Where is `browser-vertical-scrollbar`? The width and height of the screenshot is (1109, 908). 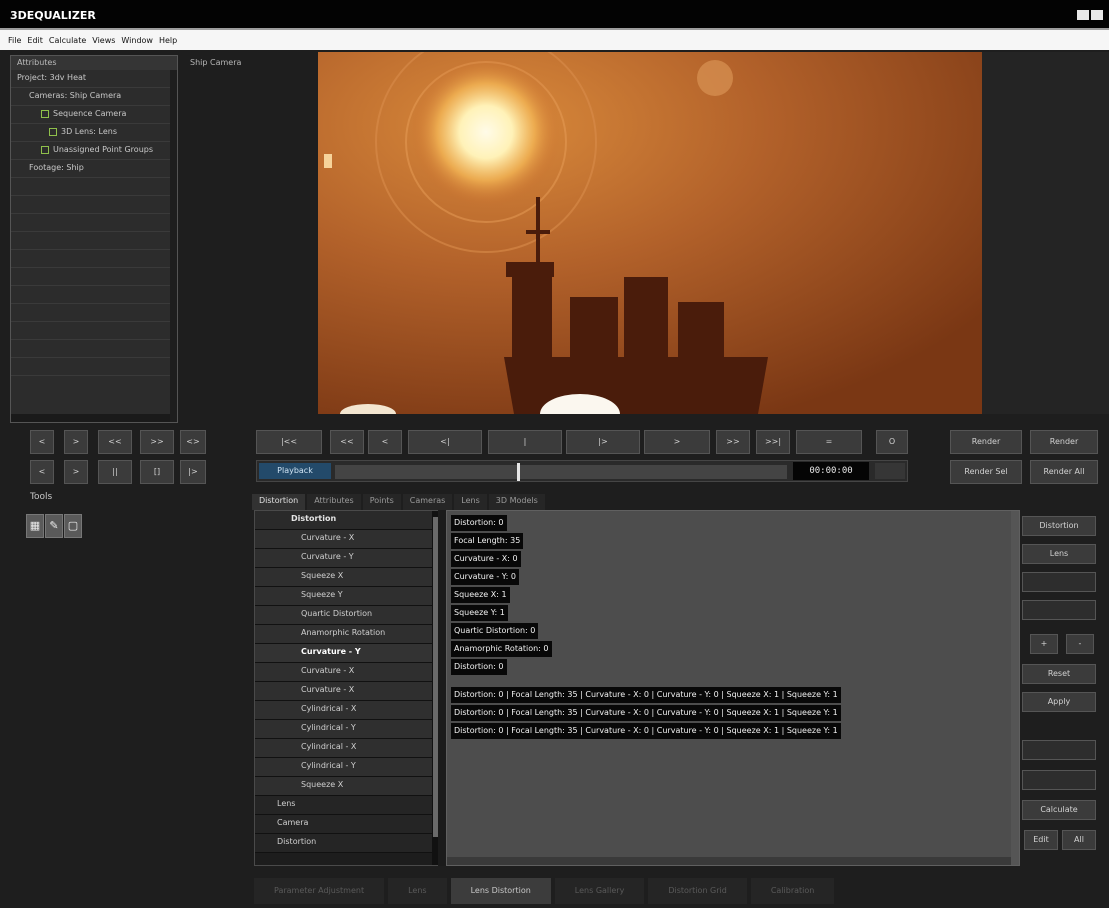
browser-vertical-scrollbar is located at coordinates (173, 246).